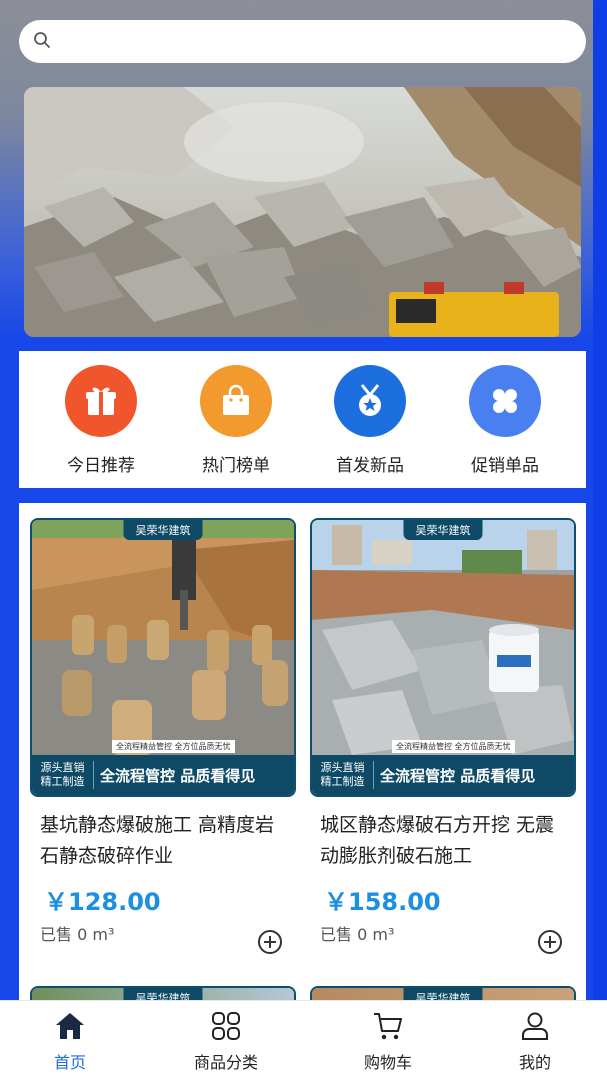  I want to click on cart-icon, so click(388, 1026).